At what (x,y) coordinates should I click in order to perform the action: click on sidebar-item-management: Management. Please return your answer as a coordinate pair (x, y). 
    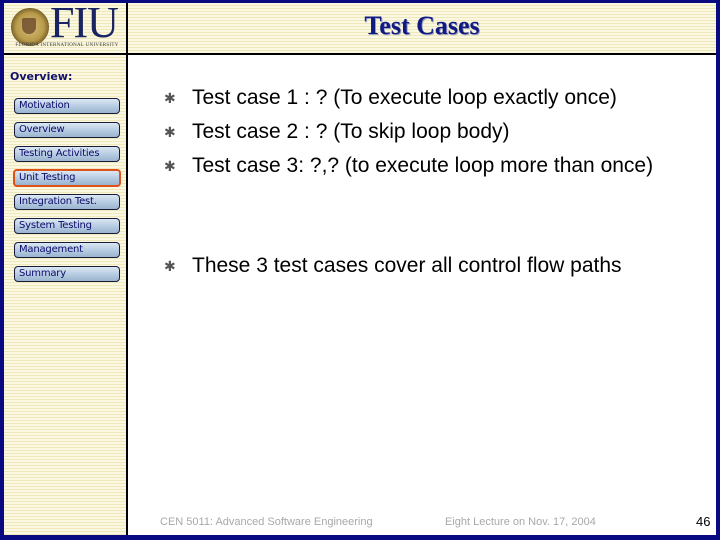
    Looking at the image, I should click on (67, 250).